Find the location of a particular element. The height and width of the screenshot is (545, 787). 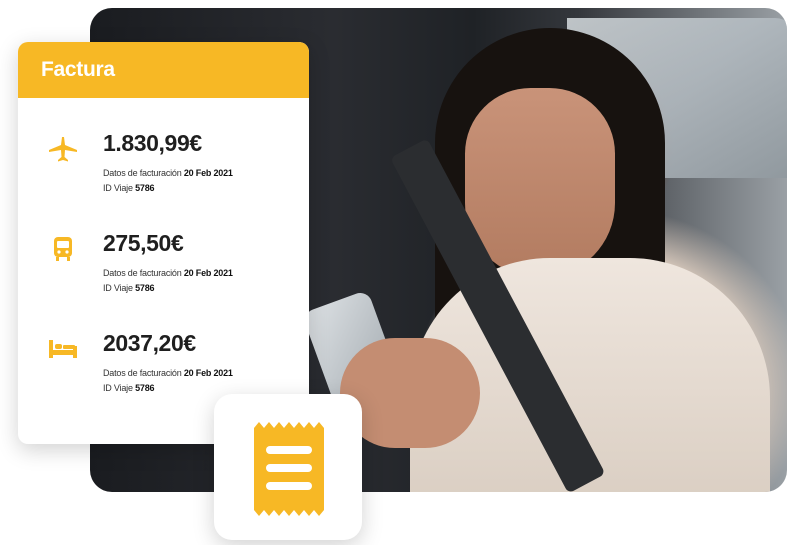

invoice-title: Factura is located at coordinates (78, 69).